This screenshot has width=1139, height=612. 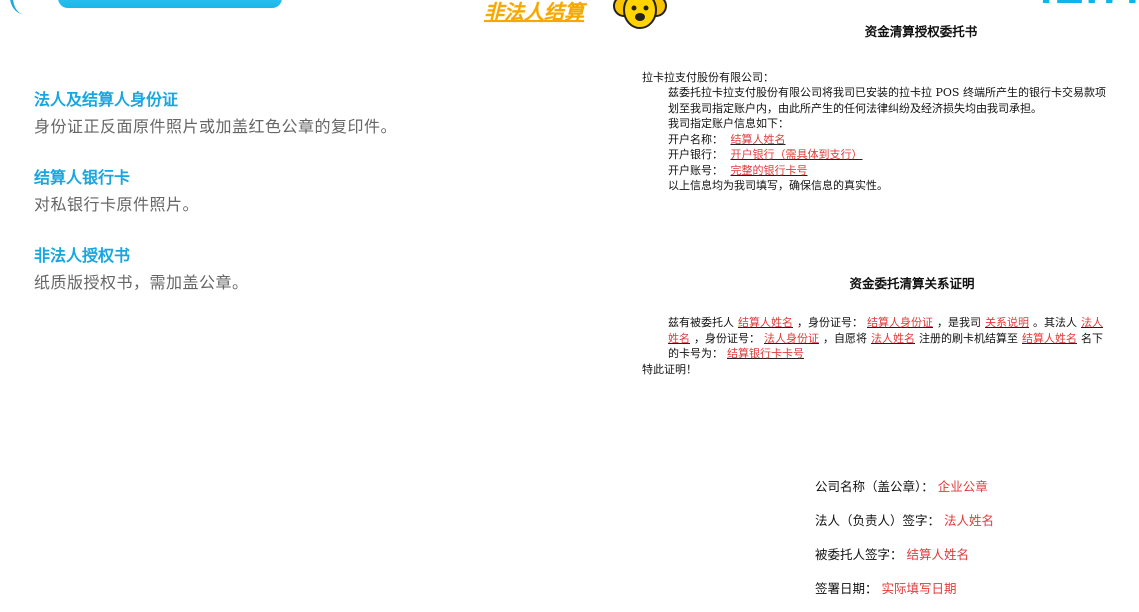 What do you see at coordinates (1055, 322) in the screenshot?
I see `cert-text: 。其法人` at bounding box center [1055, 322].